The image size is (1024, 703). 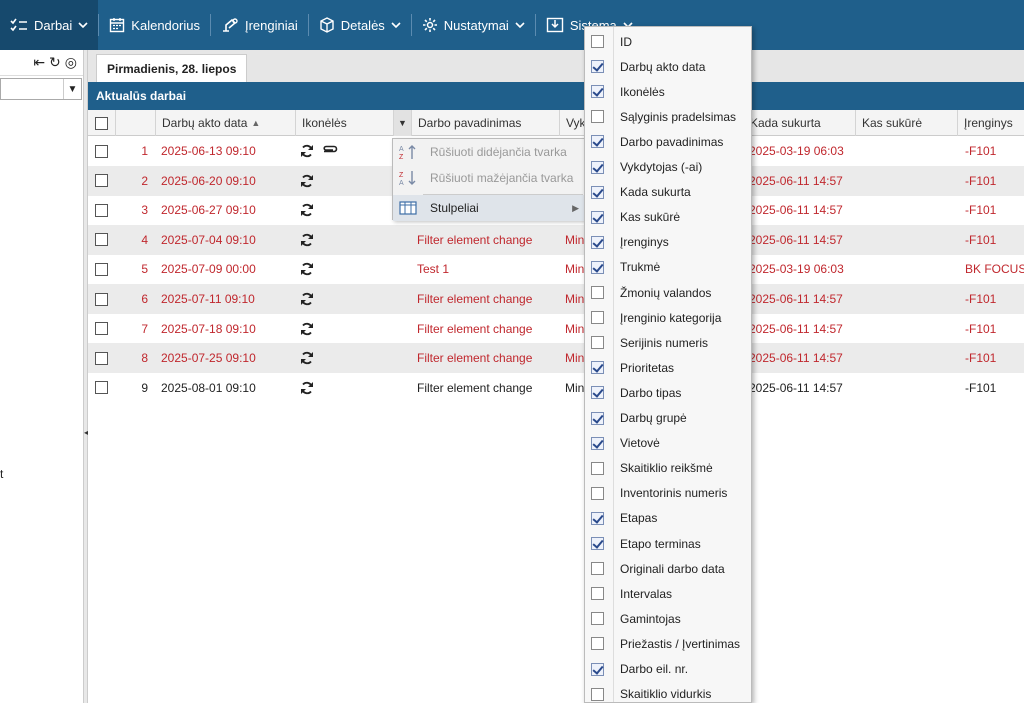 What do you see at coordinates (668, 91) in the screenshot?
I see `column-option: Ikonėlės` at bounding box center [668, 91].